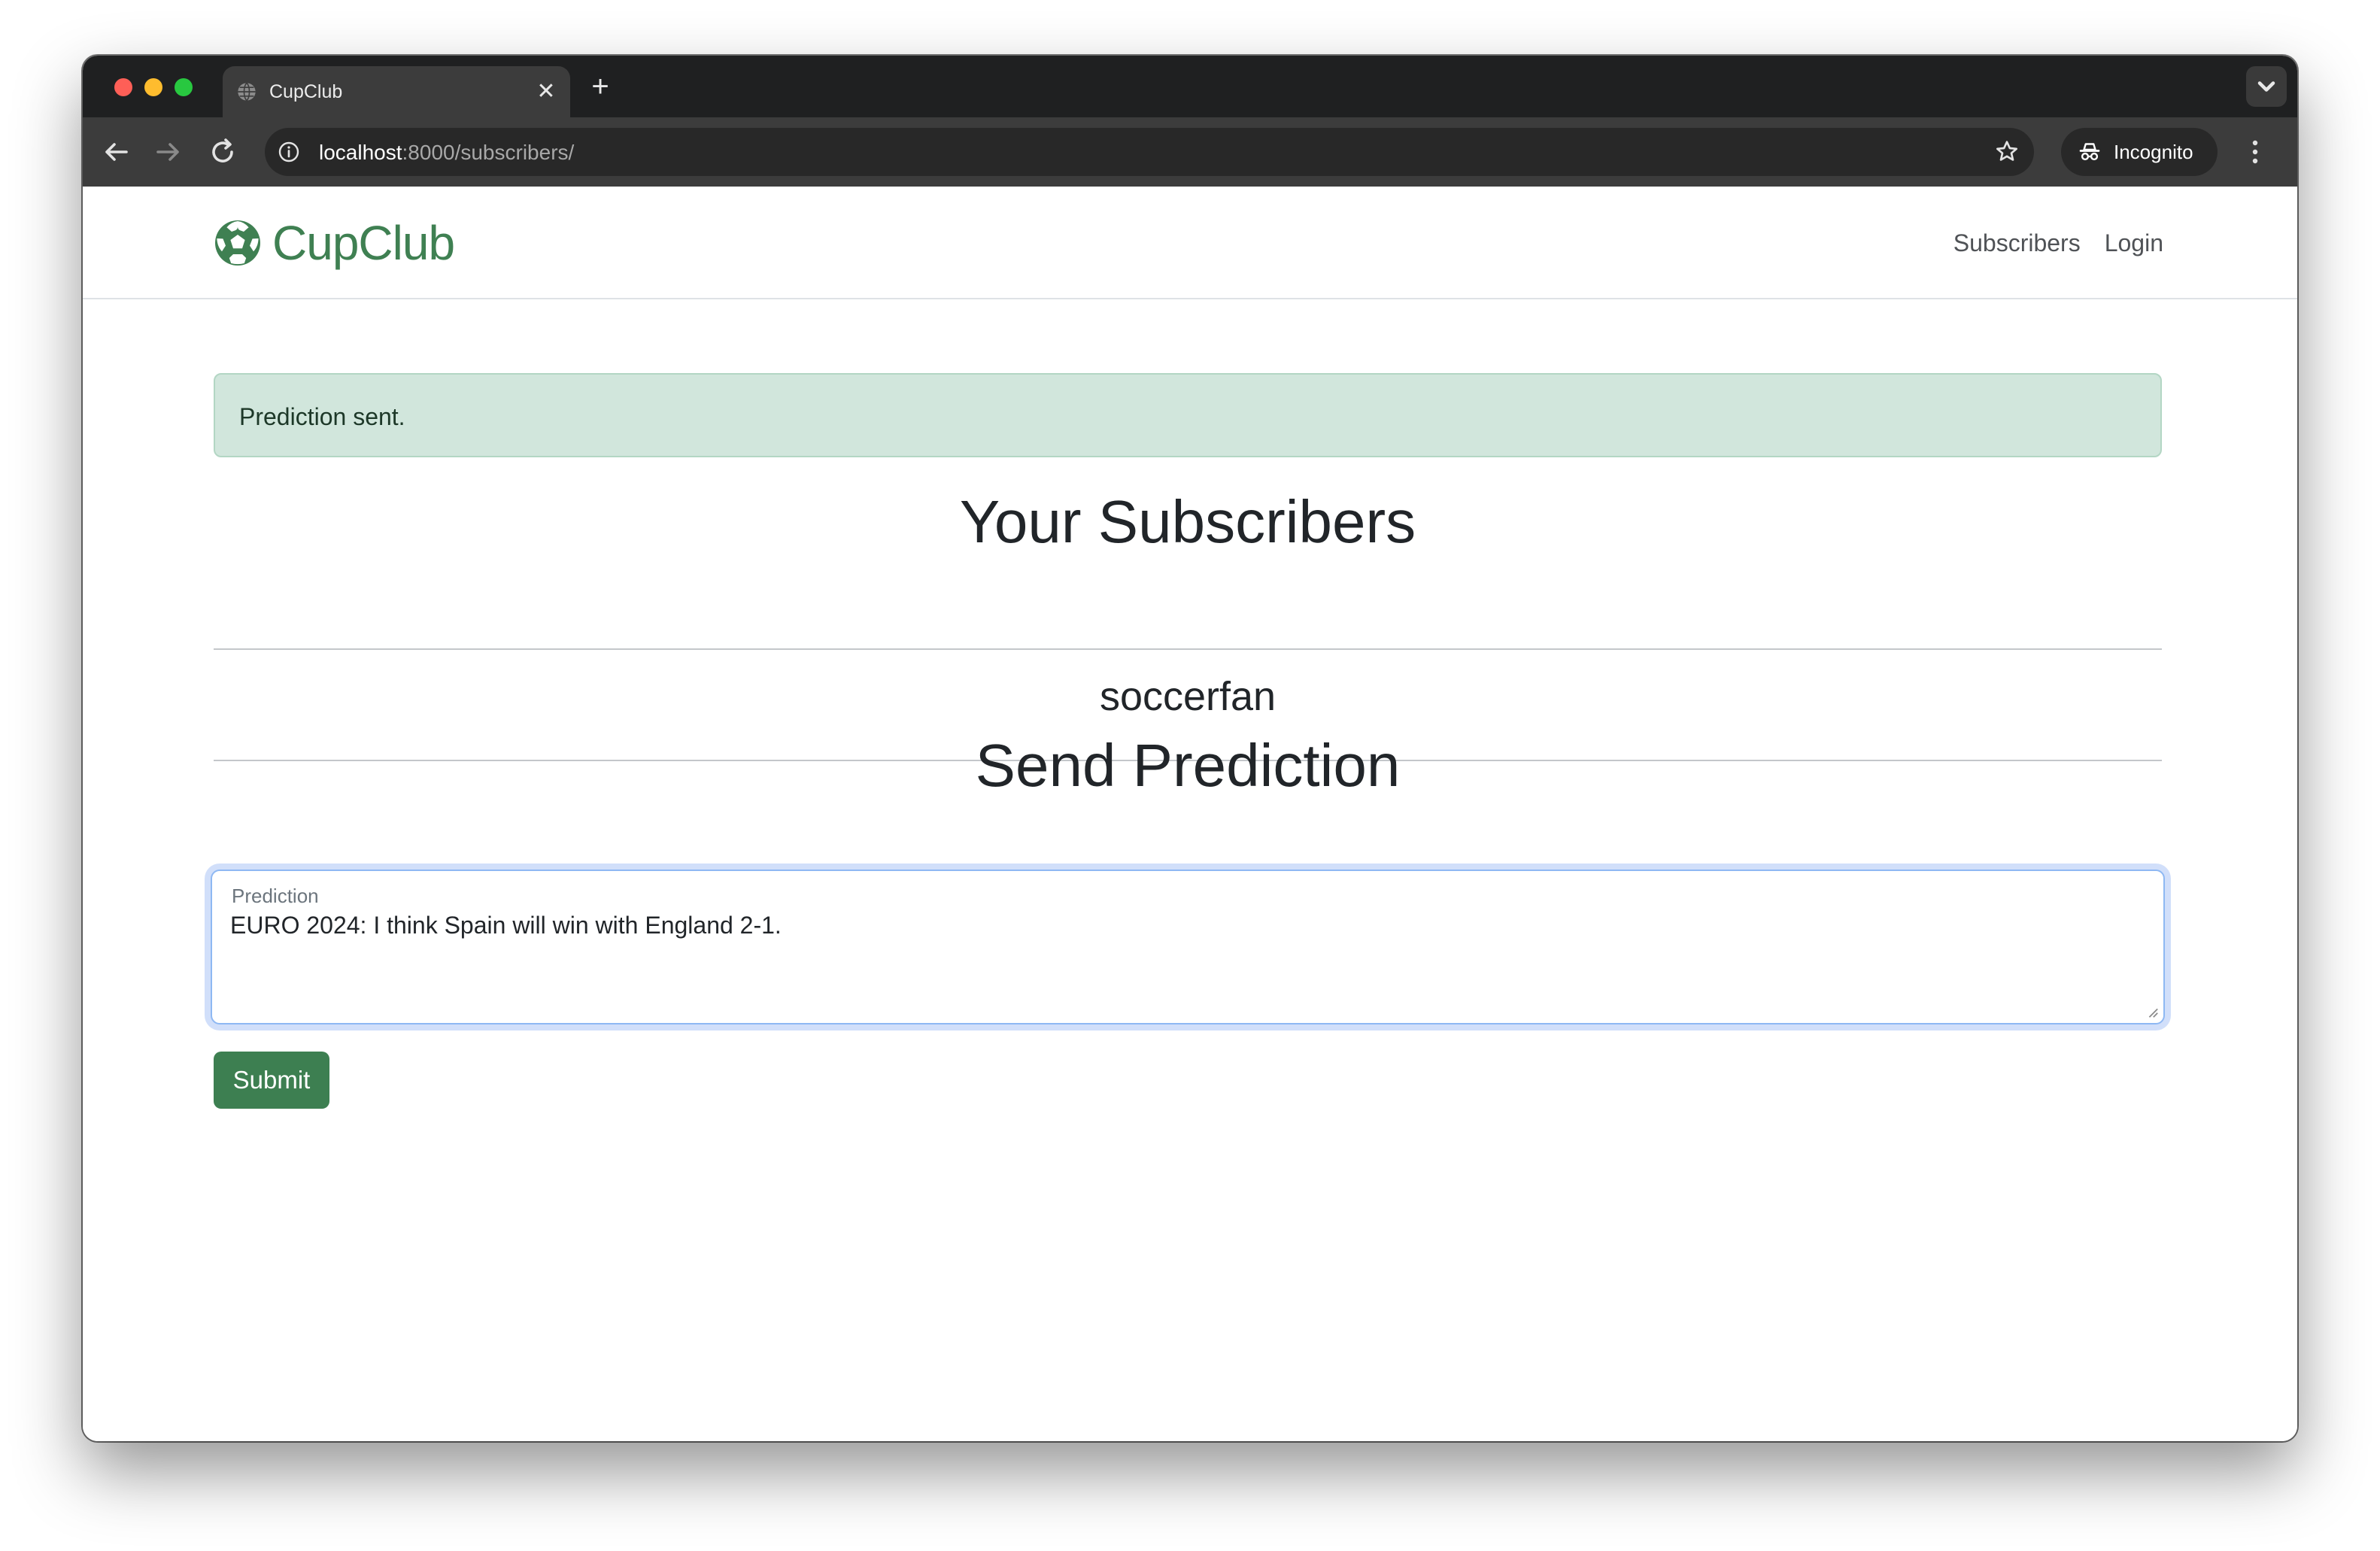 This screenshot has width=2380, height=1551. What do you see at coordinates (288, 152) in the screenshot?
I see `info-icon` at bounding box center [288, 152].